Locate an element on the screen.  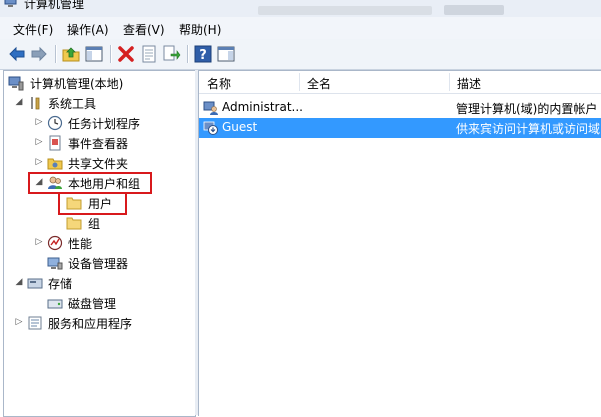
tree-item-shared-folders: ▷ 共享文件夹 is located at coordinates (98, 163).